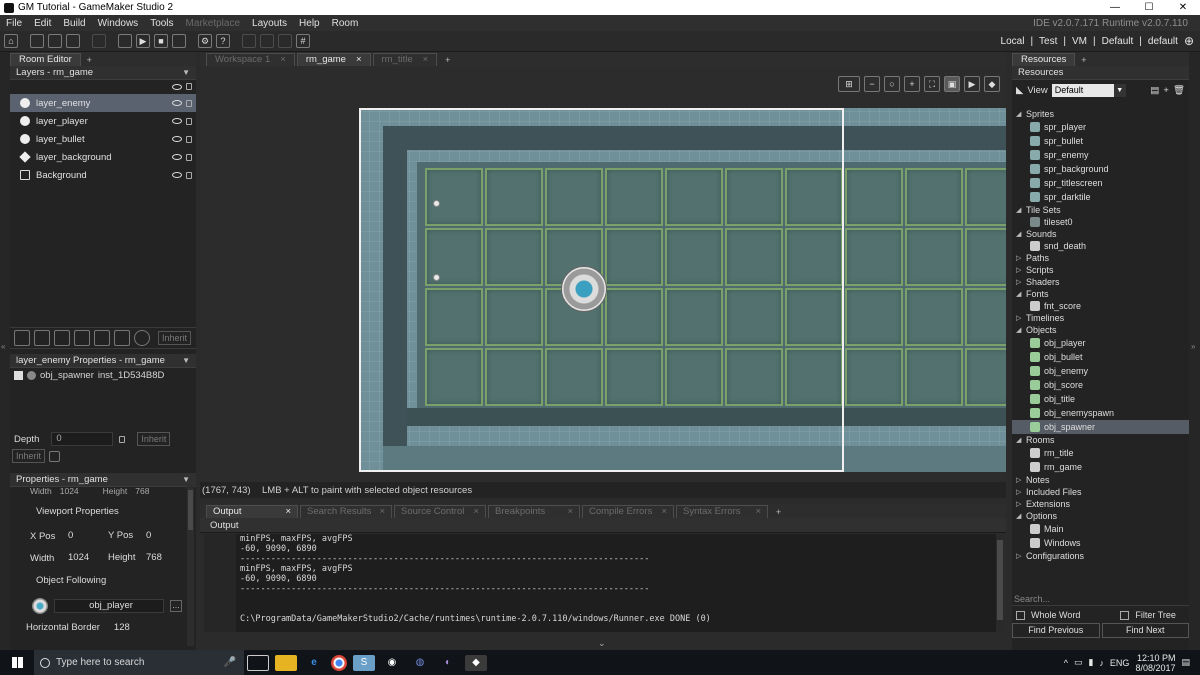 Image resolution: width=1200 pixels, height=675 pixels. I want to click on menu-room: Room, so click(345, 23).